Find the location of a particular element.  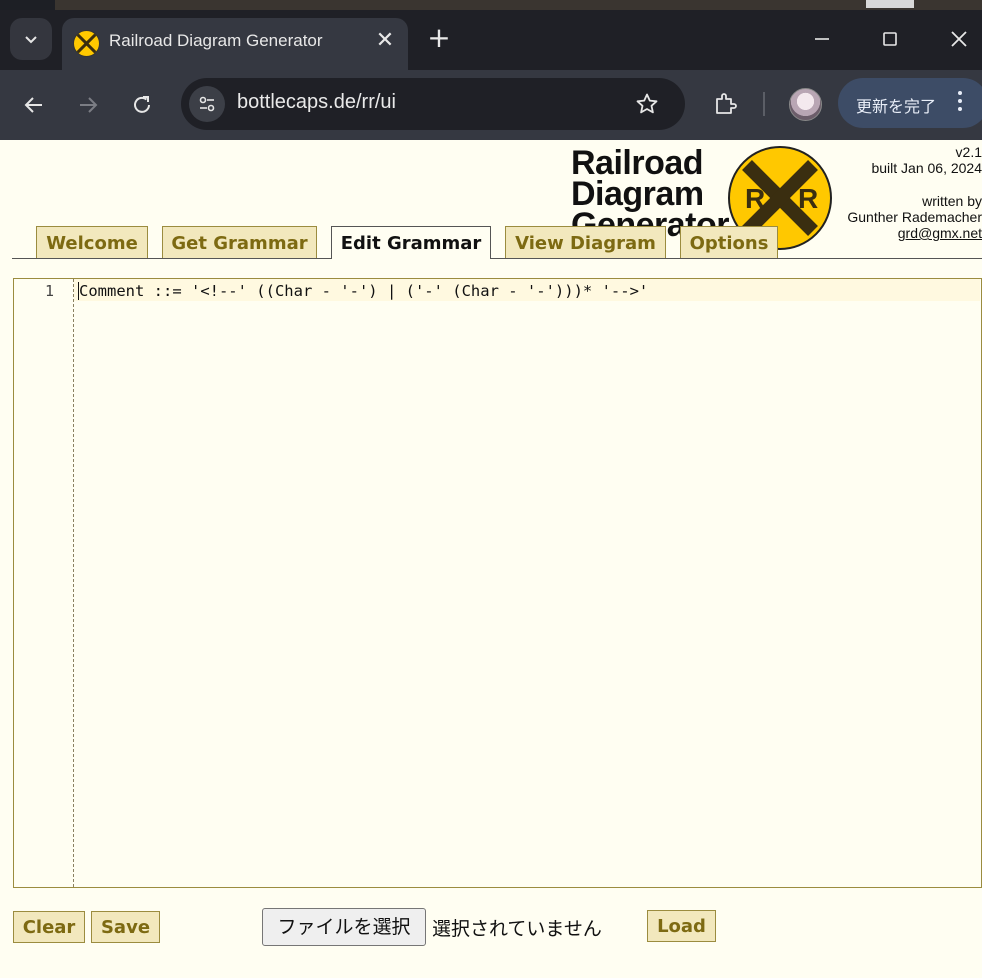

tab-welcome: Welcome is located at coordinates (92, 242).